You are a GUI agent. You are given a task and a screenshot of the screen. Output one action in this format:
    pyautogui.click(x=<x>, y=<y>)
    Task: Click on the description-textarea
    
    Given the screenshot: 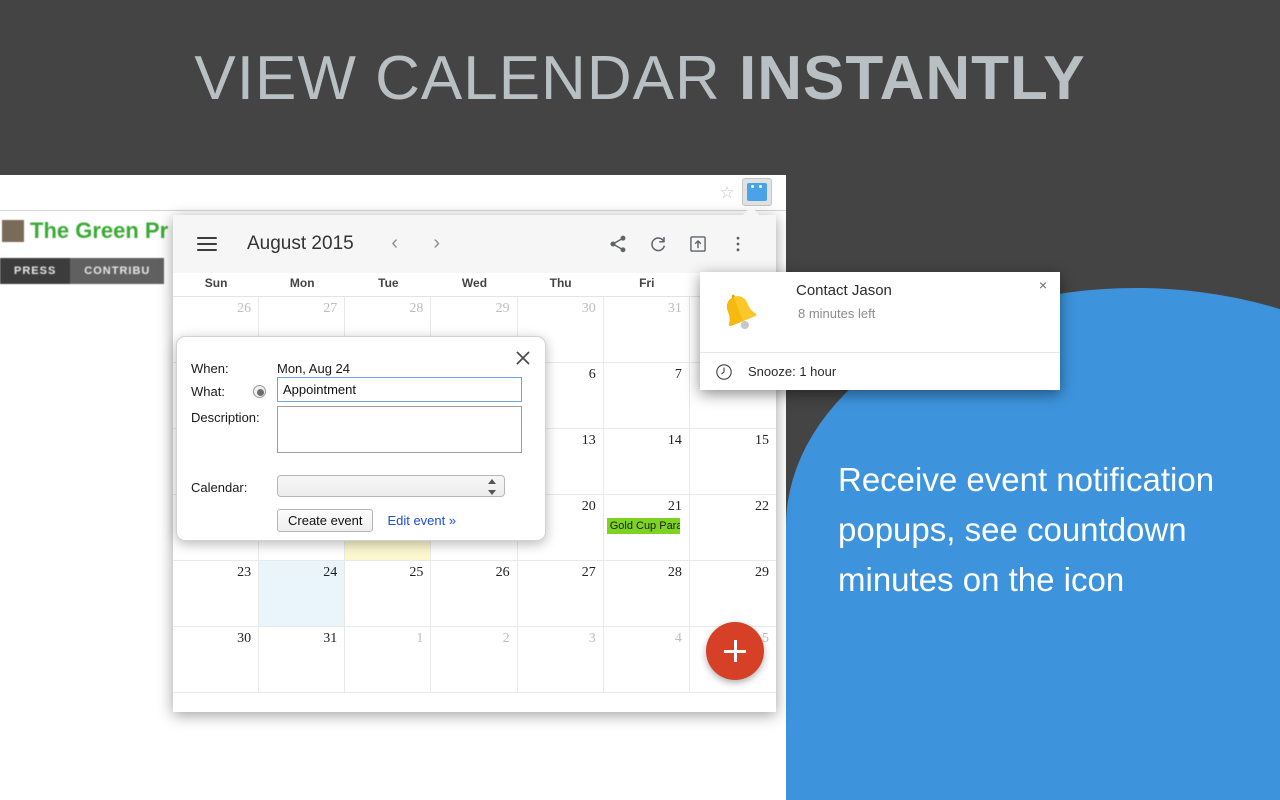 What is the action you would take?
    pyautogui.click(x=399, y=429)
    